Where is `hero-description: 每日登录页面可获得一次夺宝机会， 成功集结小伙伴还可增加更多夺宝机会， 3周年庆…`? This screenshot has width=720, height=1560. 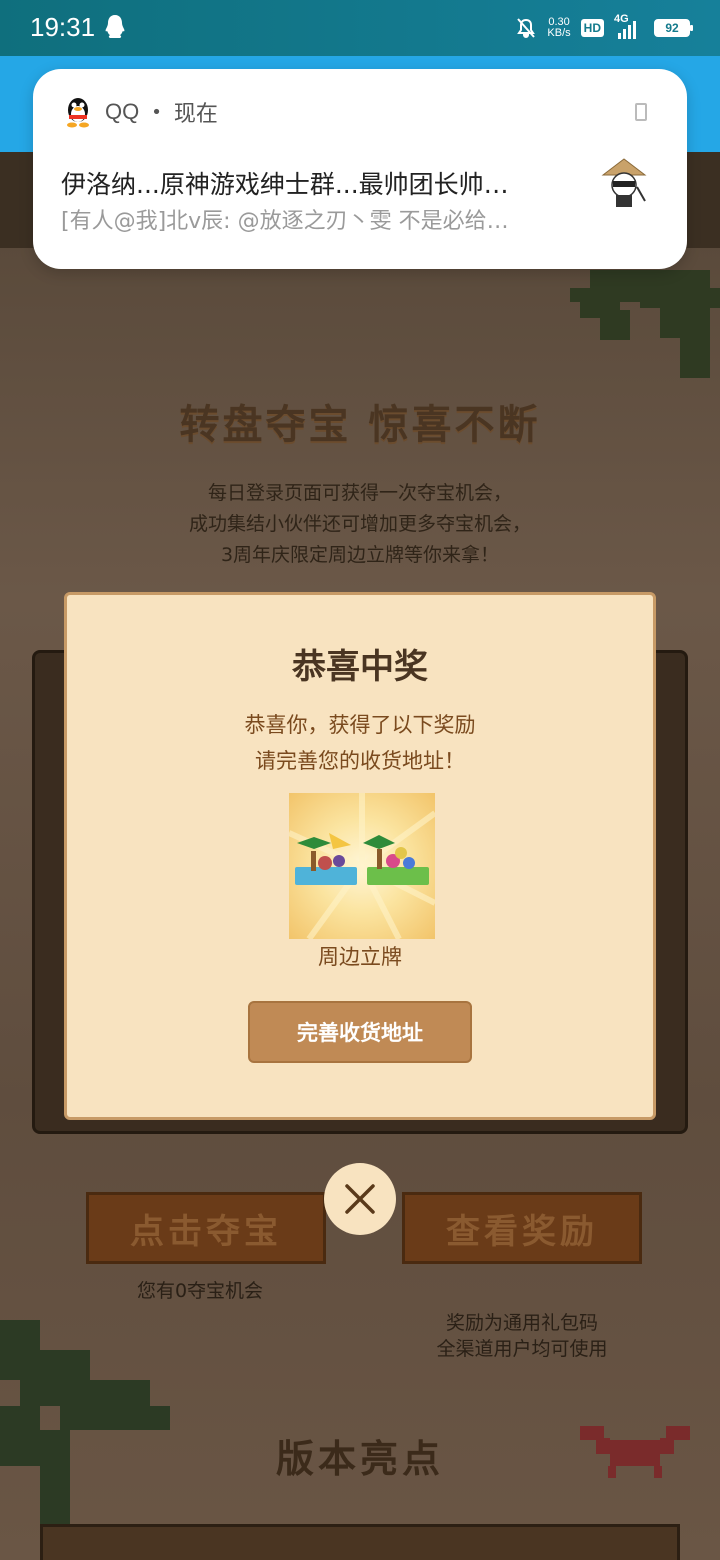 hero-description: 每日登录页面可获得一次夺宝机会， 成功集结小伙伴还可增加更多夺宝机会， 3周年庆… is located at coordinates (360, 524).